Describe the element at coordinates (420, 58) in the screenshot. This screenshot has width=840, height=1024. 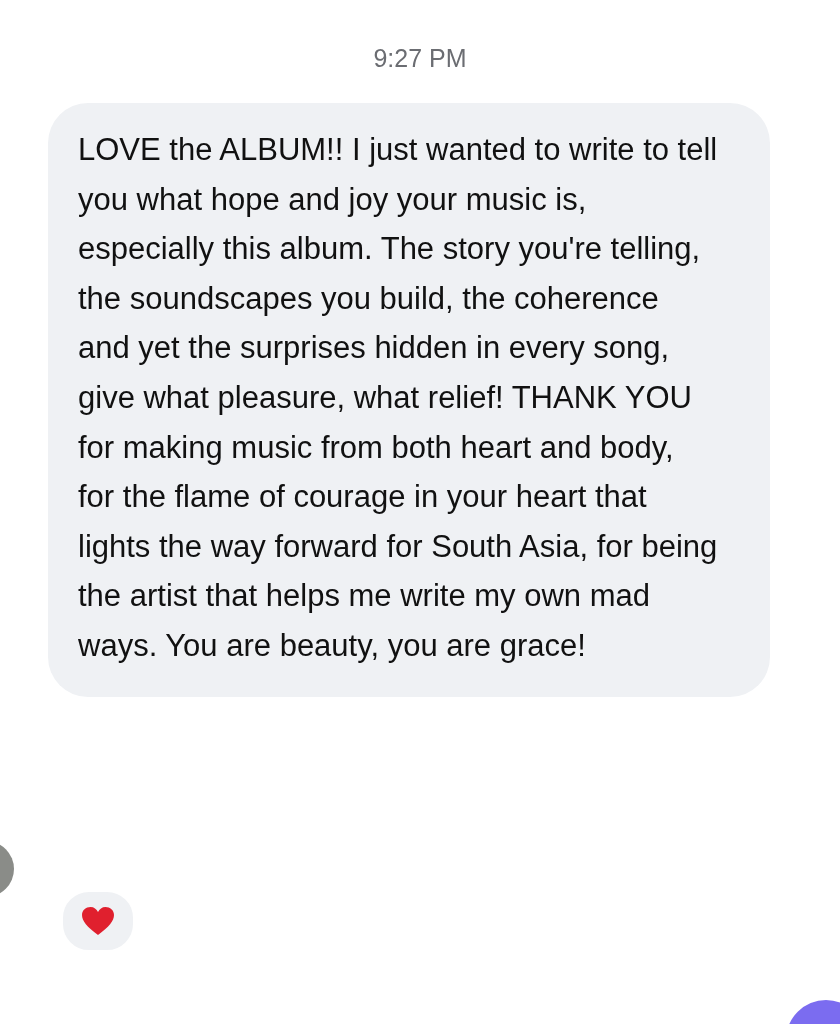
I see `message-timestamp: 9:27 PM` at that location.